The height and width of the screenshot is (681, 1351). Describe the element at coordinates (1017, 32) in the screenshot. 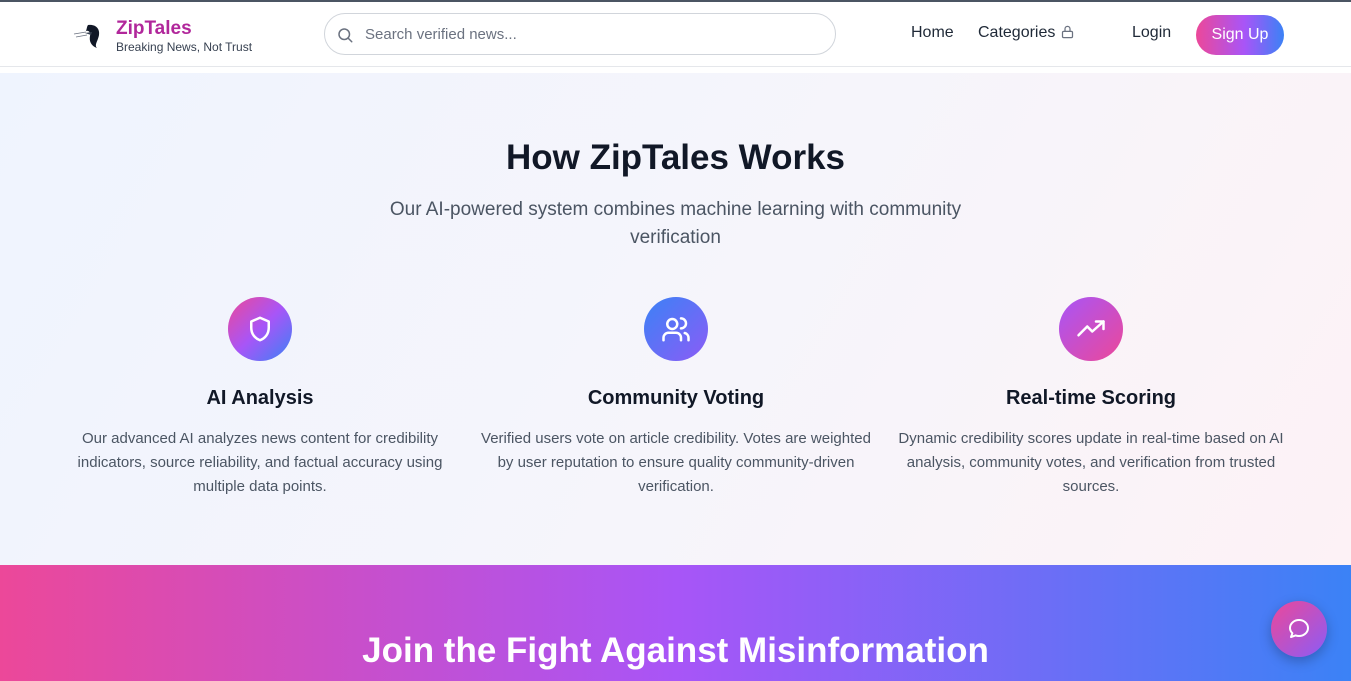

I see `nav-categories-label: Categories` at that location.